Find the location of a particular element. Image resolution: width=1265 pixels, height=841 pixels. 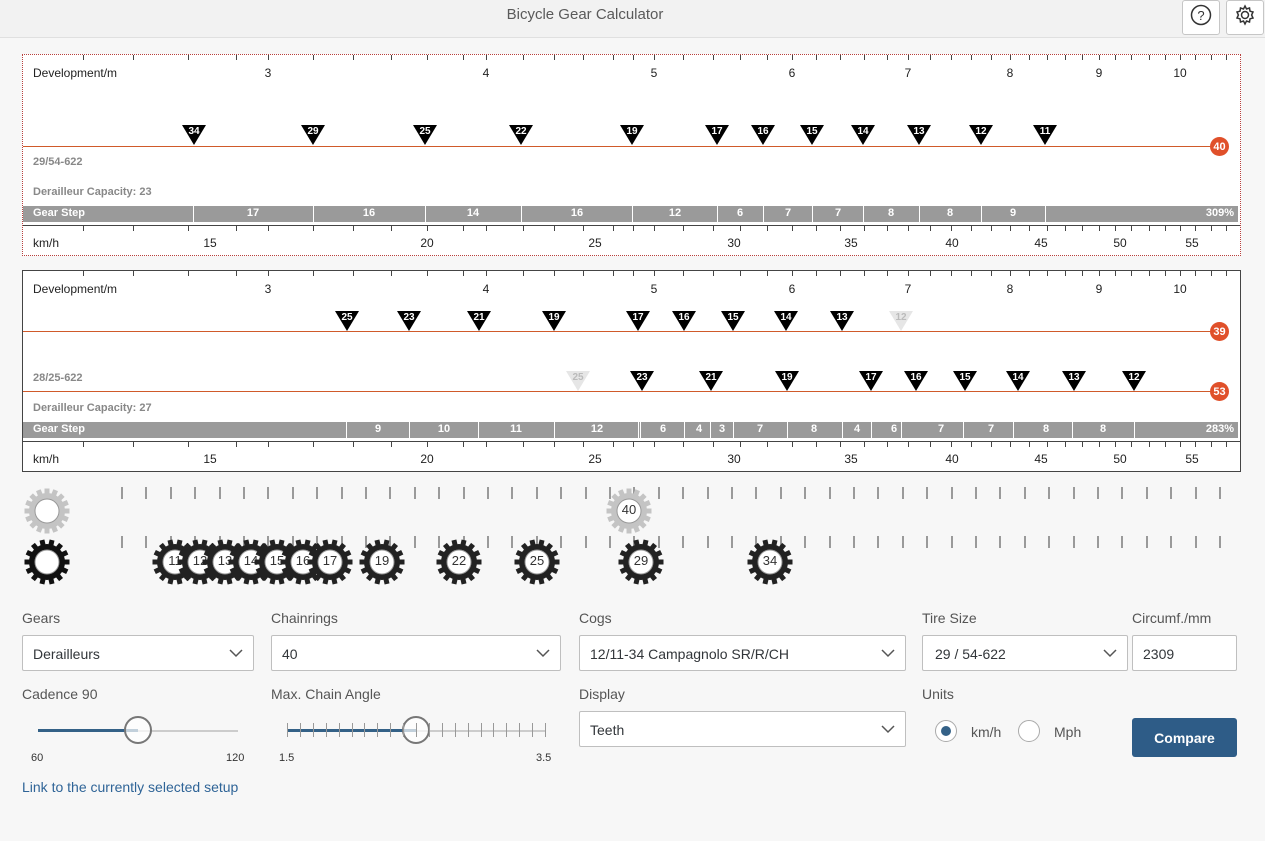

cadence-slider-handle is located at coordinates (138, 730).